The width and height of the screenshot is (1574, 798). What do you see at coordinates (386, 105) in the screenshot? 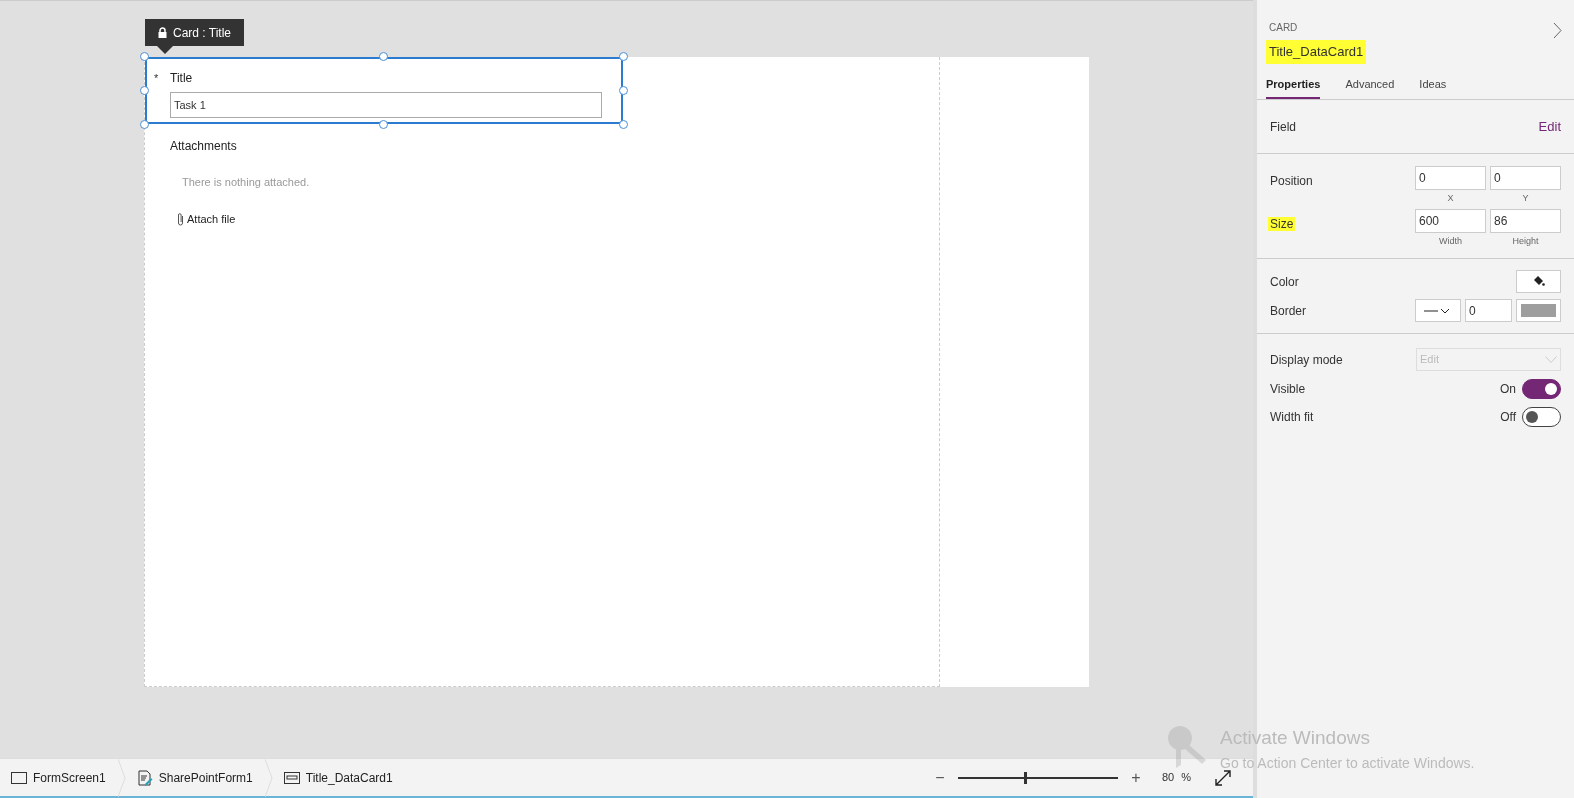
I see `text-input: Task 1` at bounding box center [386, 105].